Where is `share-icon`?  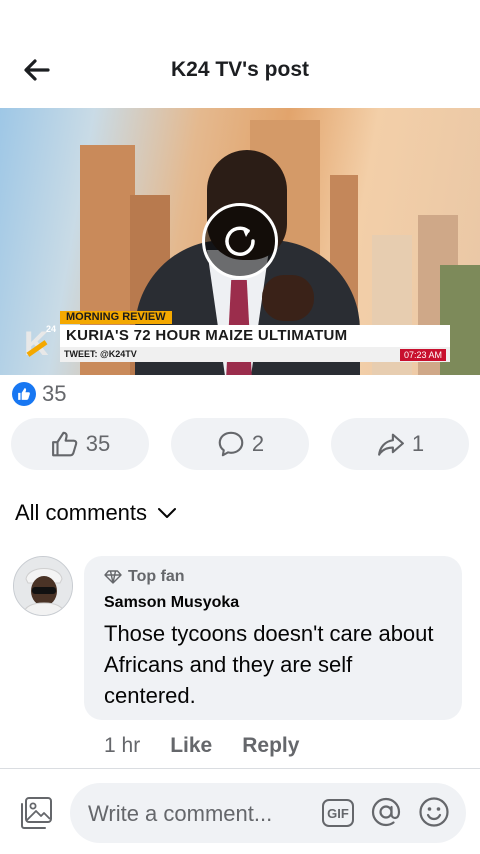
share-icon is located at coordinates (390, 444).